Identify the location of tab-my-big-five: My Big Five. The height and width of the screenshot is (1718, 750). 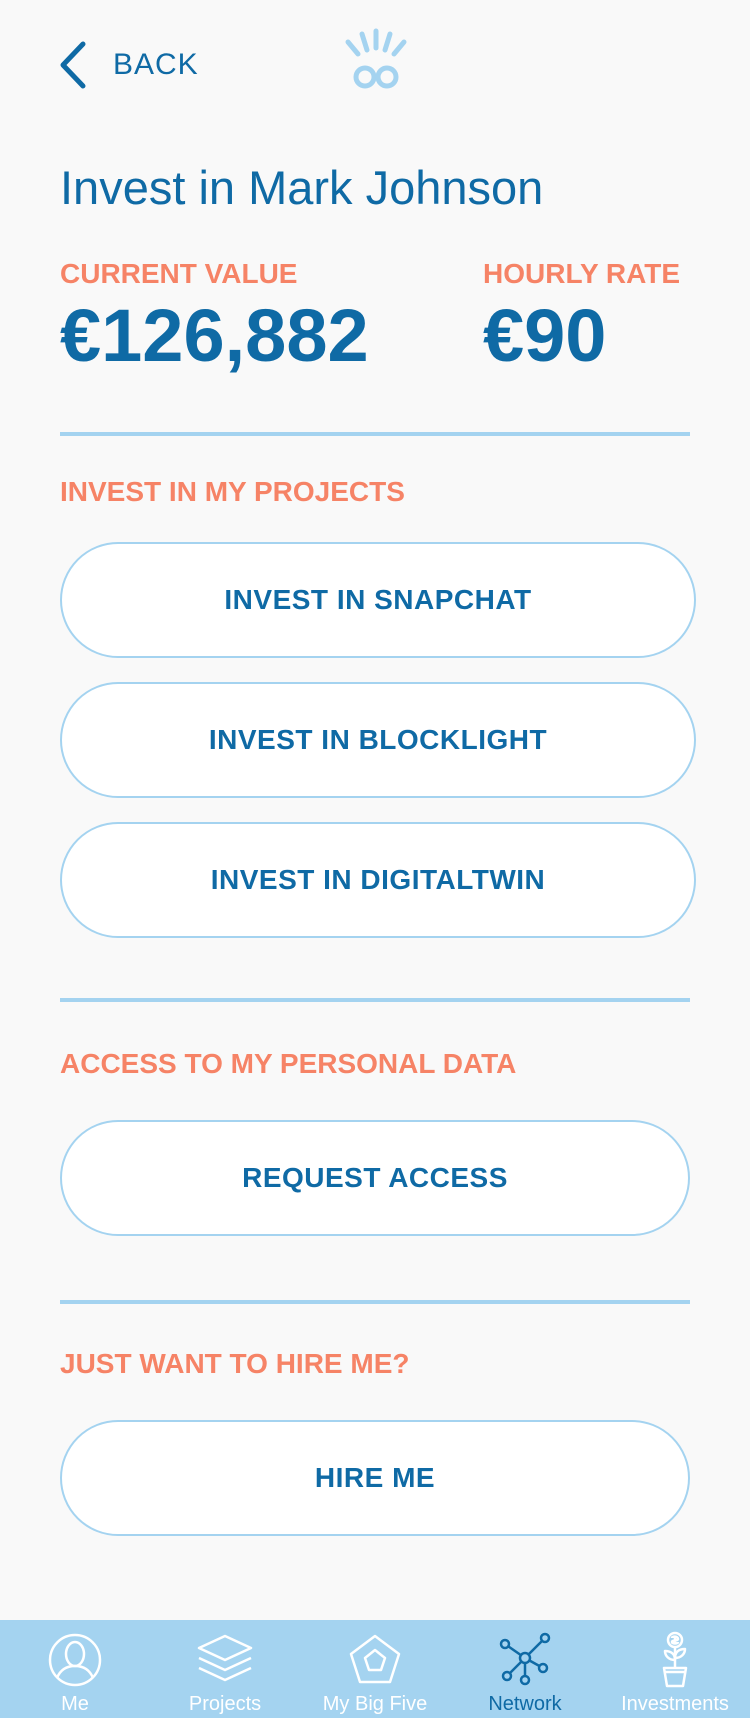
(375, 1669).